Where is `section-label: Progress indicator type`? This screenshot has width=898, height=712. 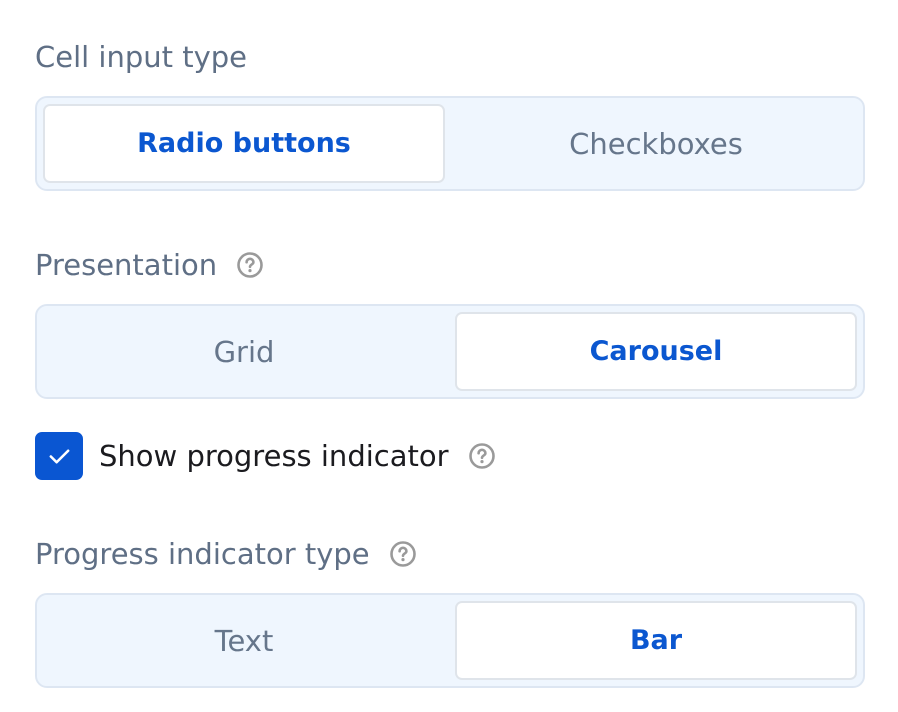
section-label: Progress indicator type is located at coordinates (202, 554).